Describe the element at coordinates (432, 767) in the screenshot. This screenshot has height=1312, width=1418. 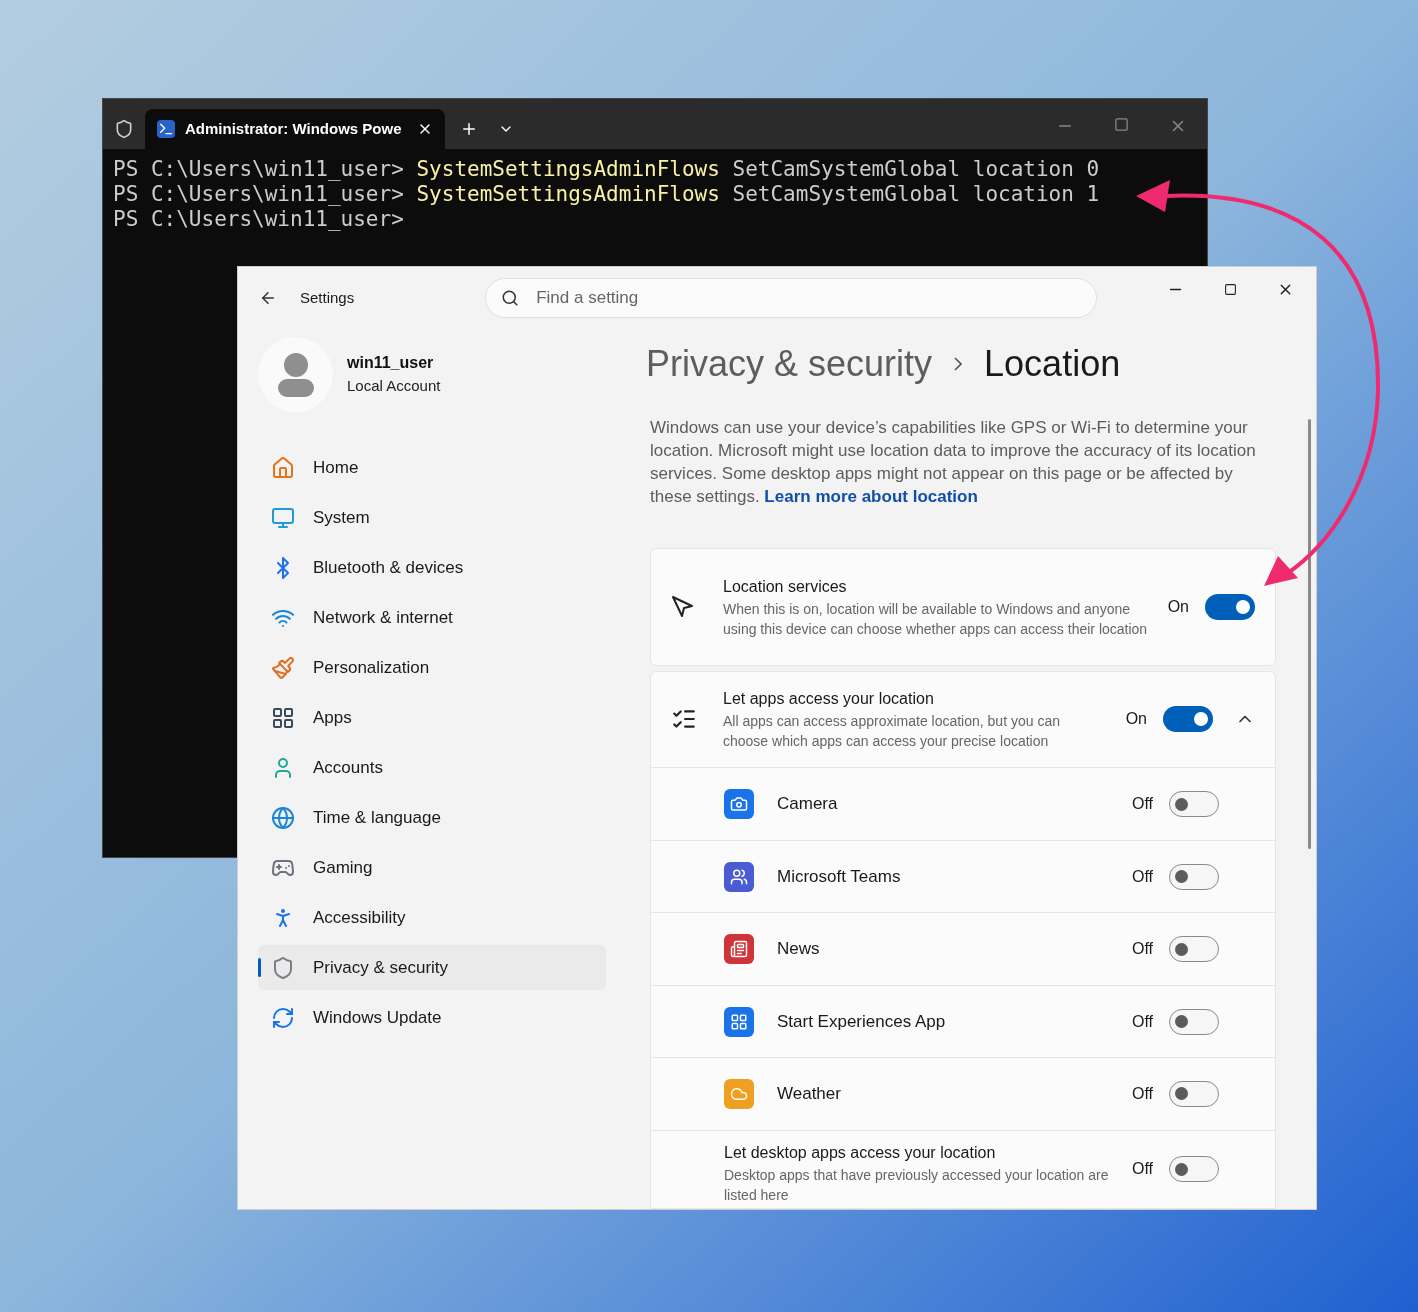
I see `nav-item: Accounts` at that location.